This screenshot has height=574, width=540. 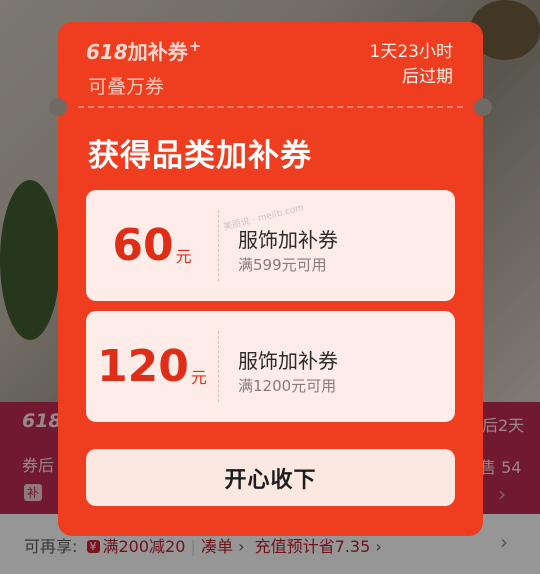 I want to click on coupon-card: 60 元 美丽说 · meilb.com 服饰加补券 满599元可用, so click(x=270, y=245).